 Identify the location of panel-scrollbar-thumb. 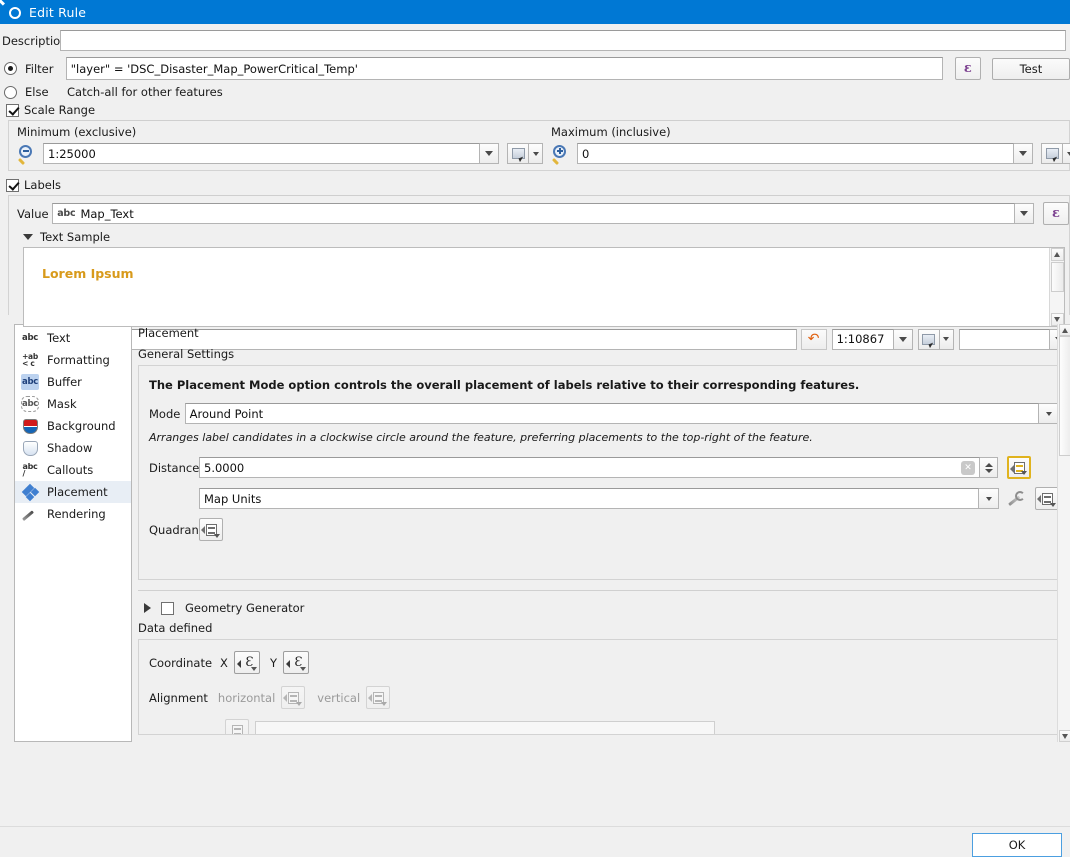
(1064, 396).